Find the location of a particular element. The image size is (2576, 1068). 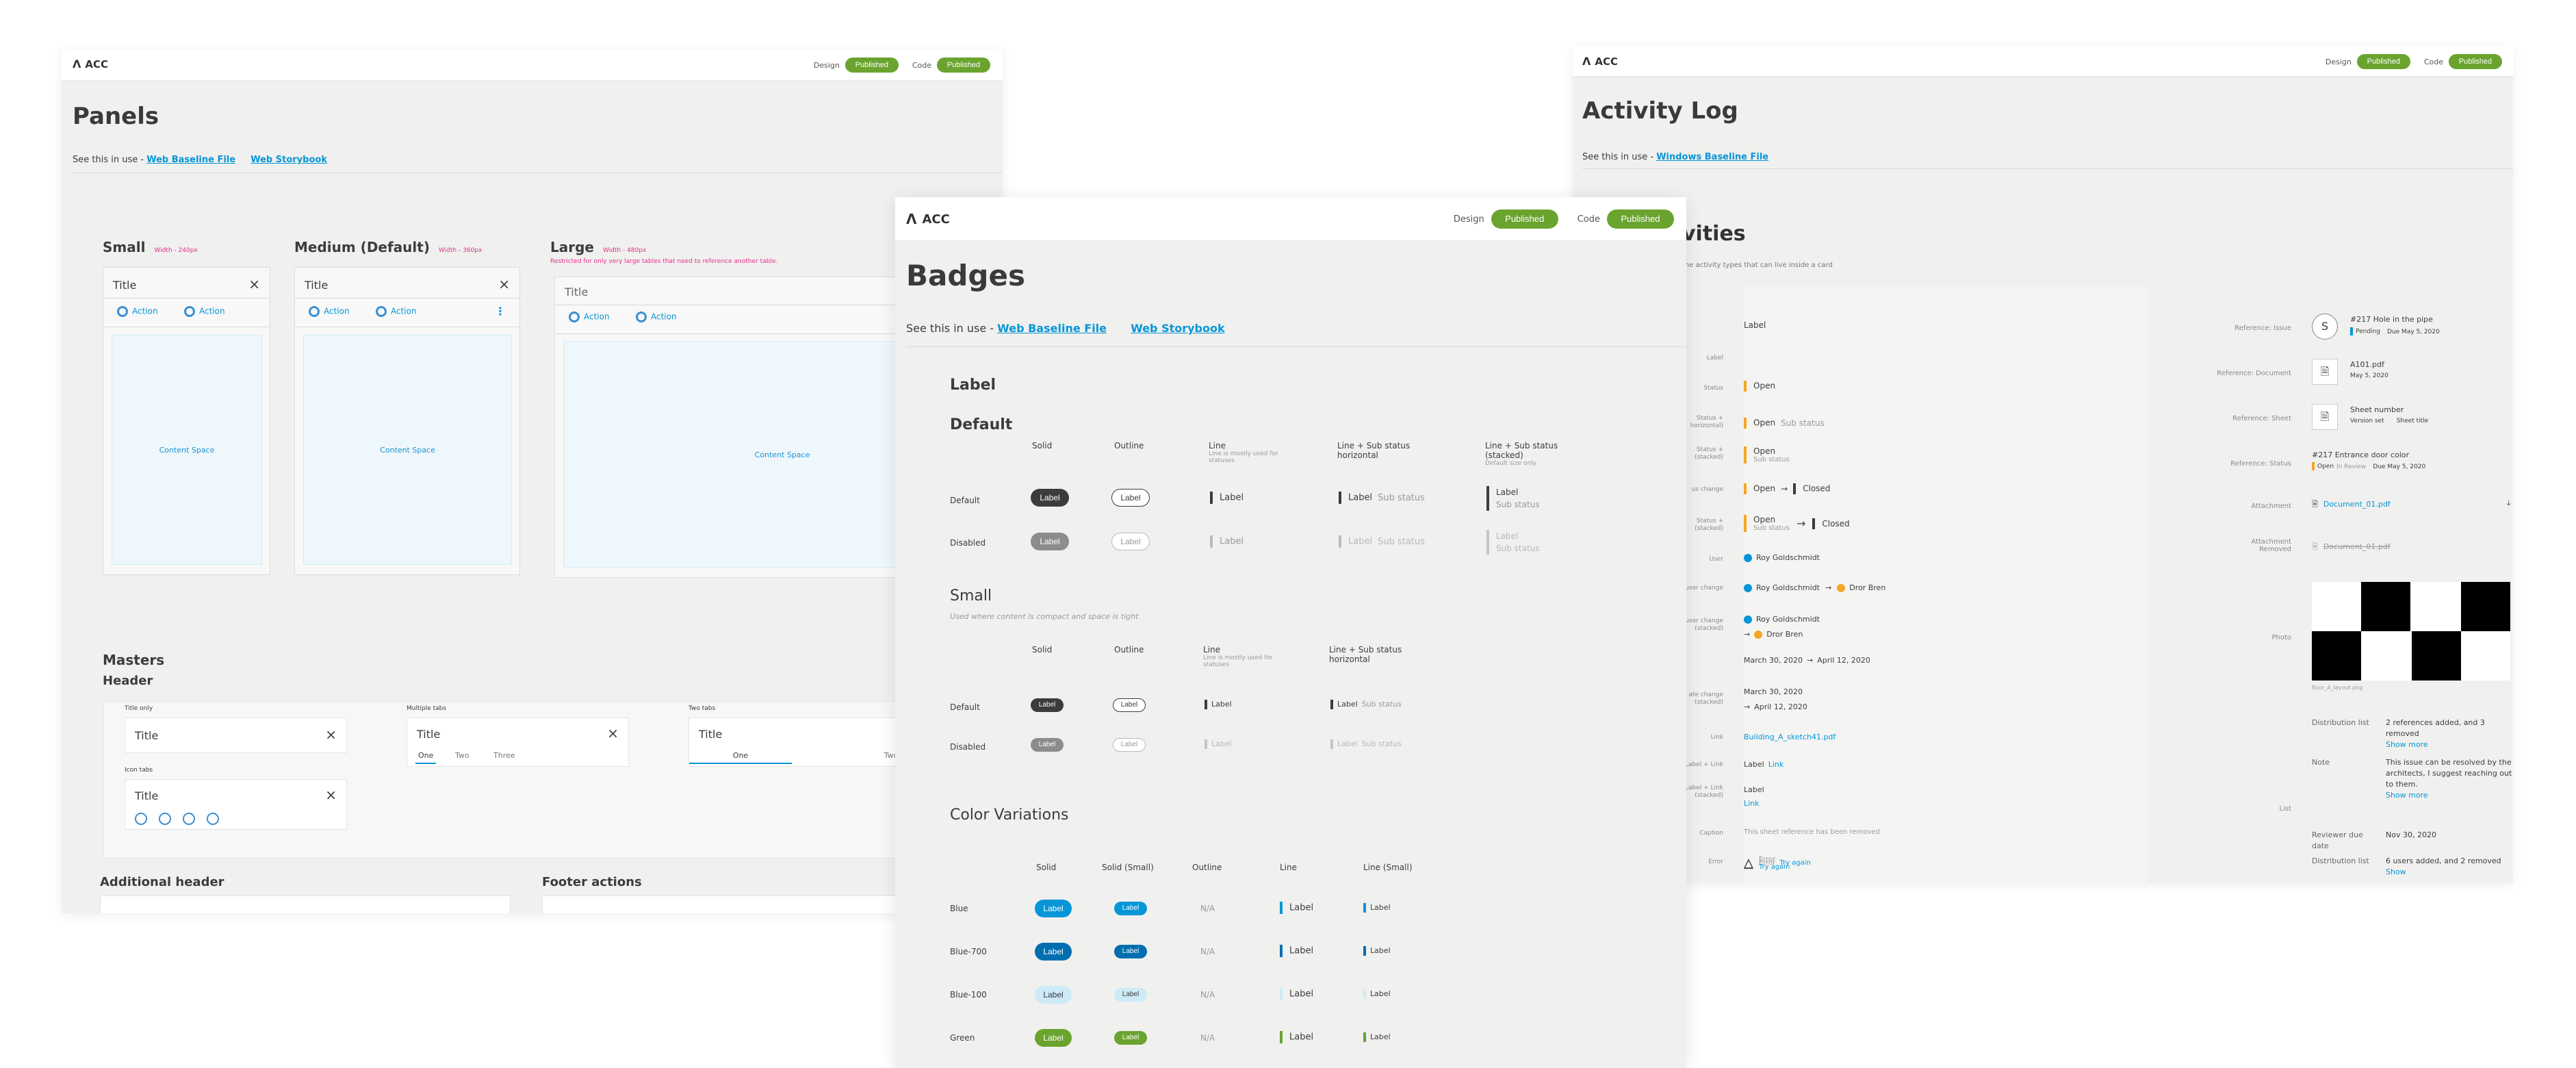

color-name: Blue is located at coordinates (959, 909).